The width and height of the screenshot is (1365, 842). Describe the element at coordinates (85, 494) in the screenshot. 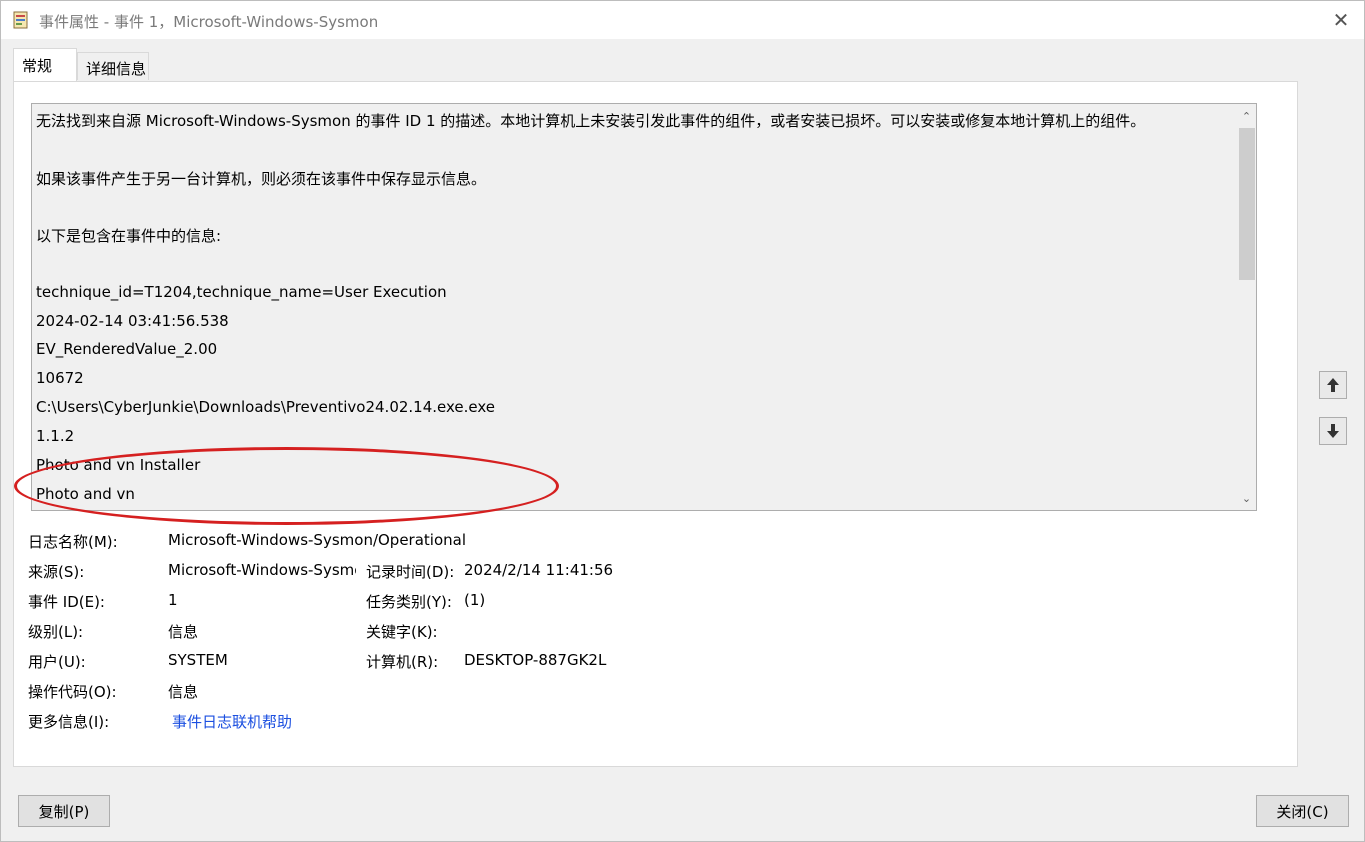

I see `description-line: Photo and vn` at that location.